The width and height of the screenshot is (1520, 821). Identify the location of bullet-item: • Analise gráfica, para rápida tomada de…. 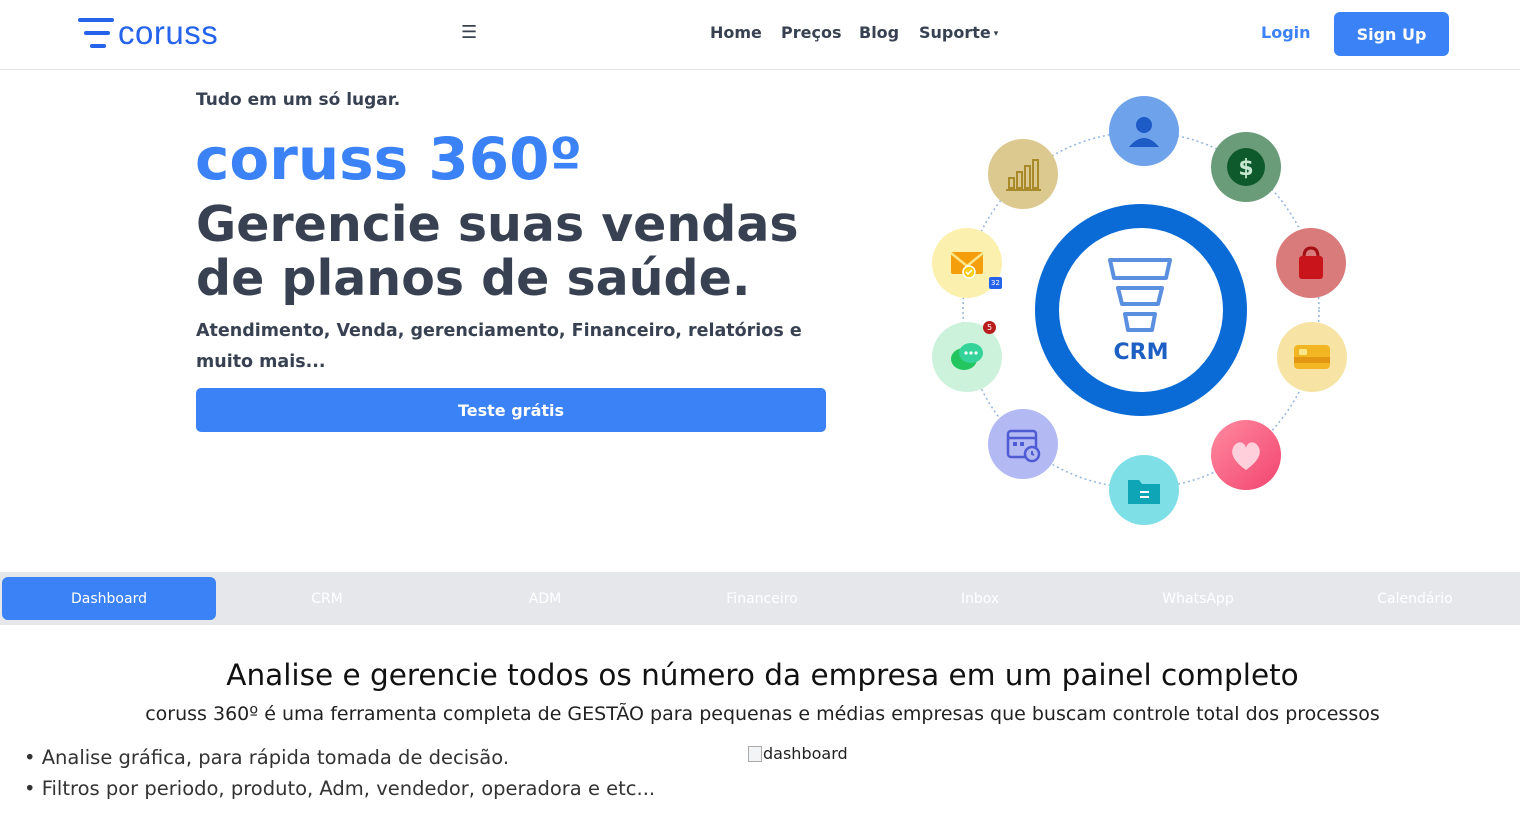
(267, 757).